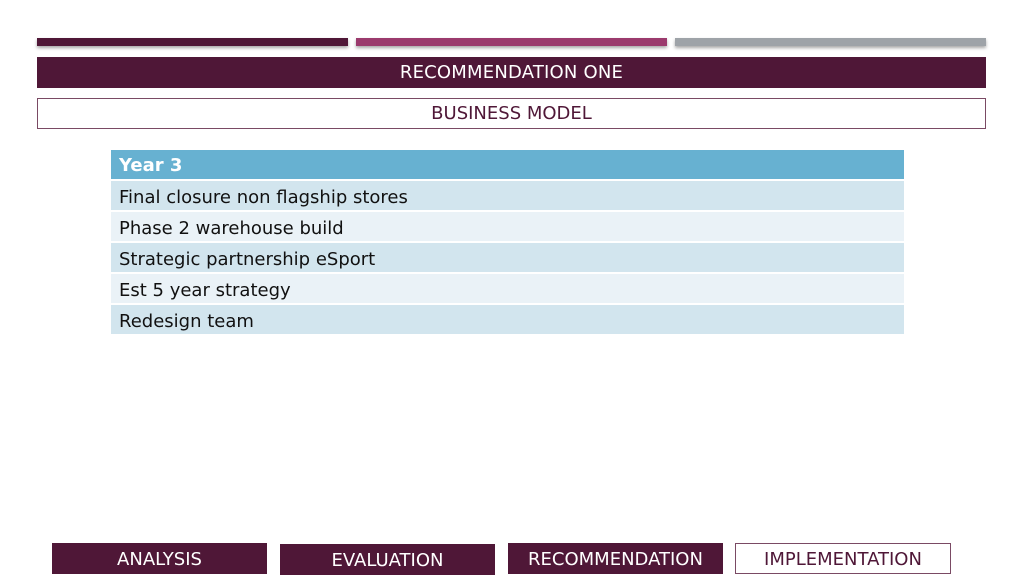  Describe the element at coordinates (507, 289) in the screenshot. I see `table-row: Est 5 year strategy` at that location.